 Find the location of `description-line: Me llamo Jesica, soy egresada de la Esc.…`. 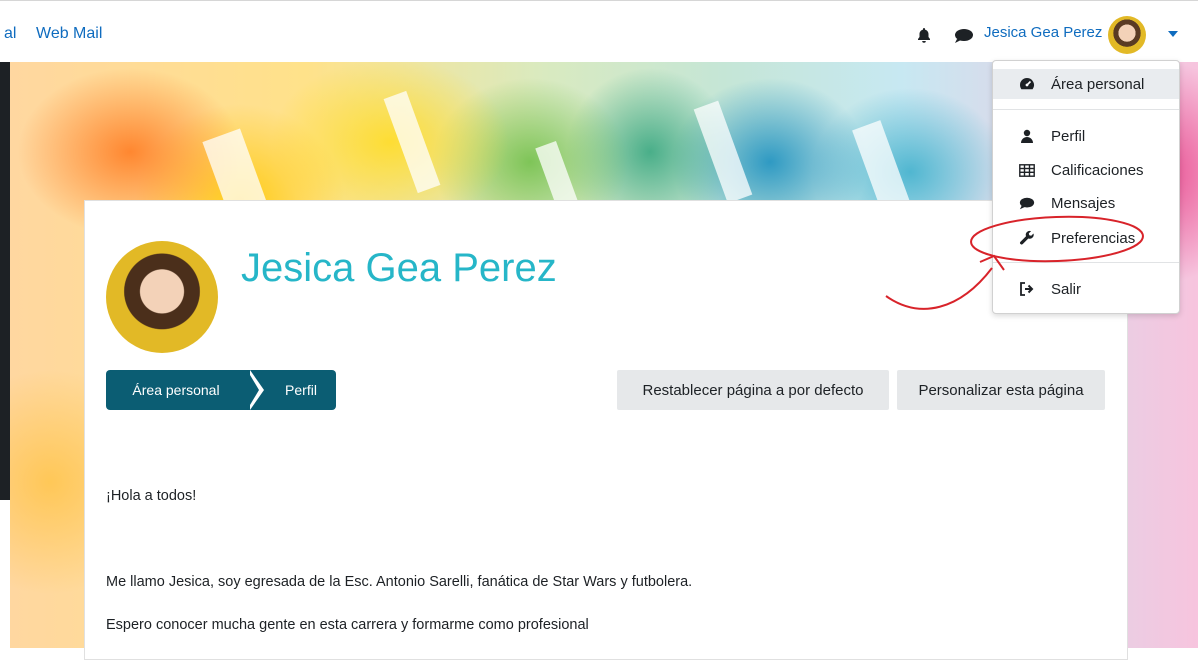

description-line: Me llamo Jesica, soy egresada de la Esc.… is located at coordinates (399, 582).